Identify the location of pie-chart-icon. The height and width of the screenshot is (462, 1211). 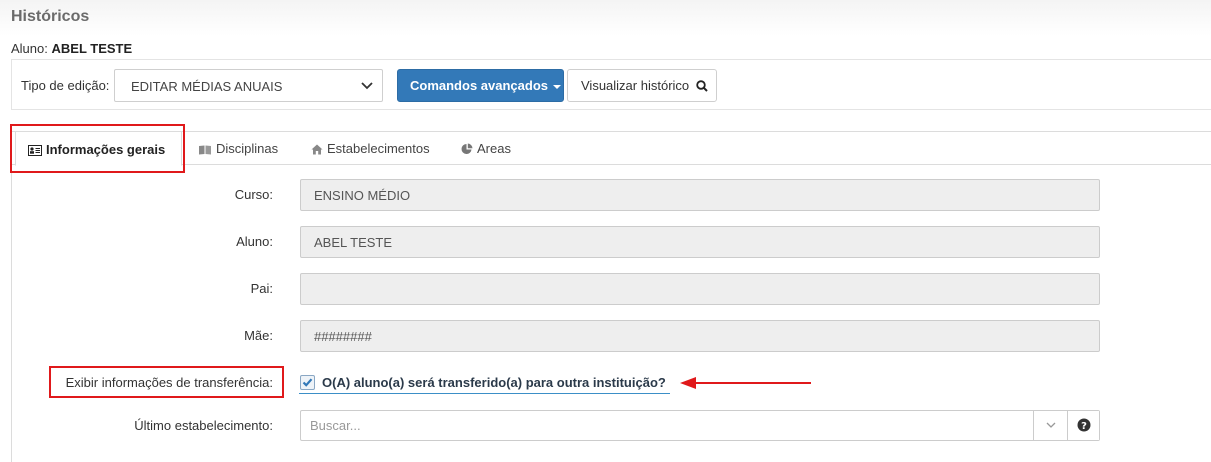
(467, 148).